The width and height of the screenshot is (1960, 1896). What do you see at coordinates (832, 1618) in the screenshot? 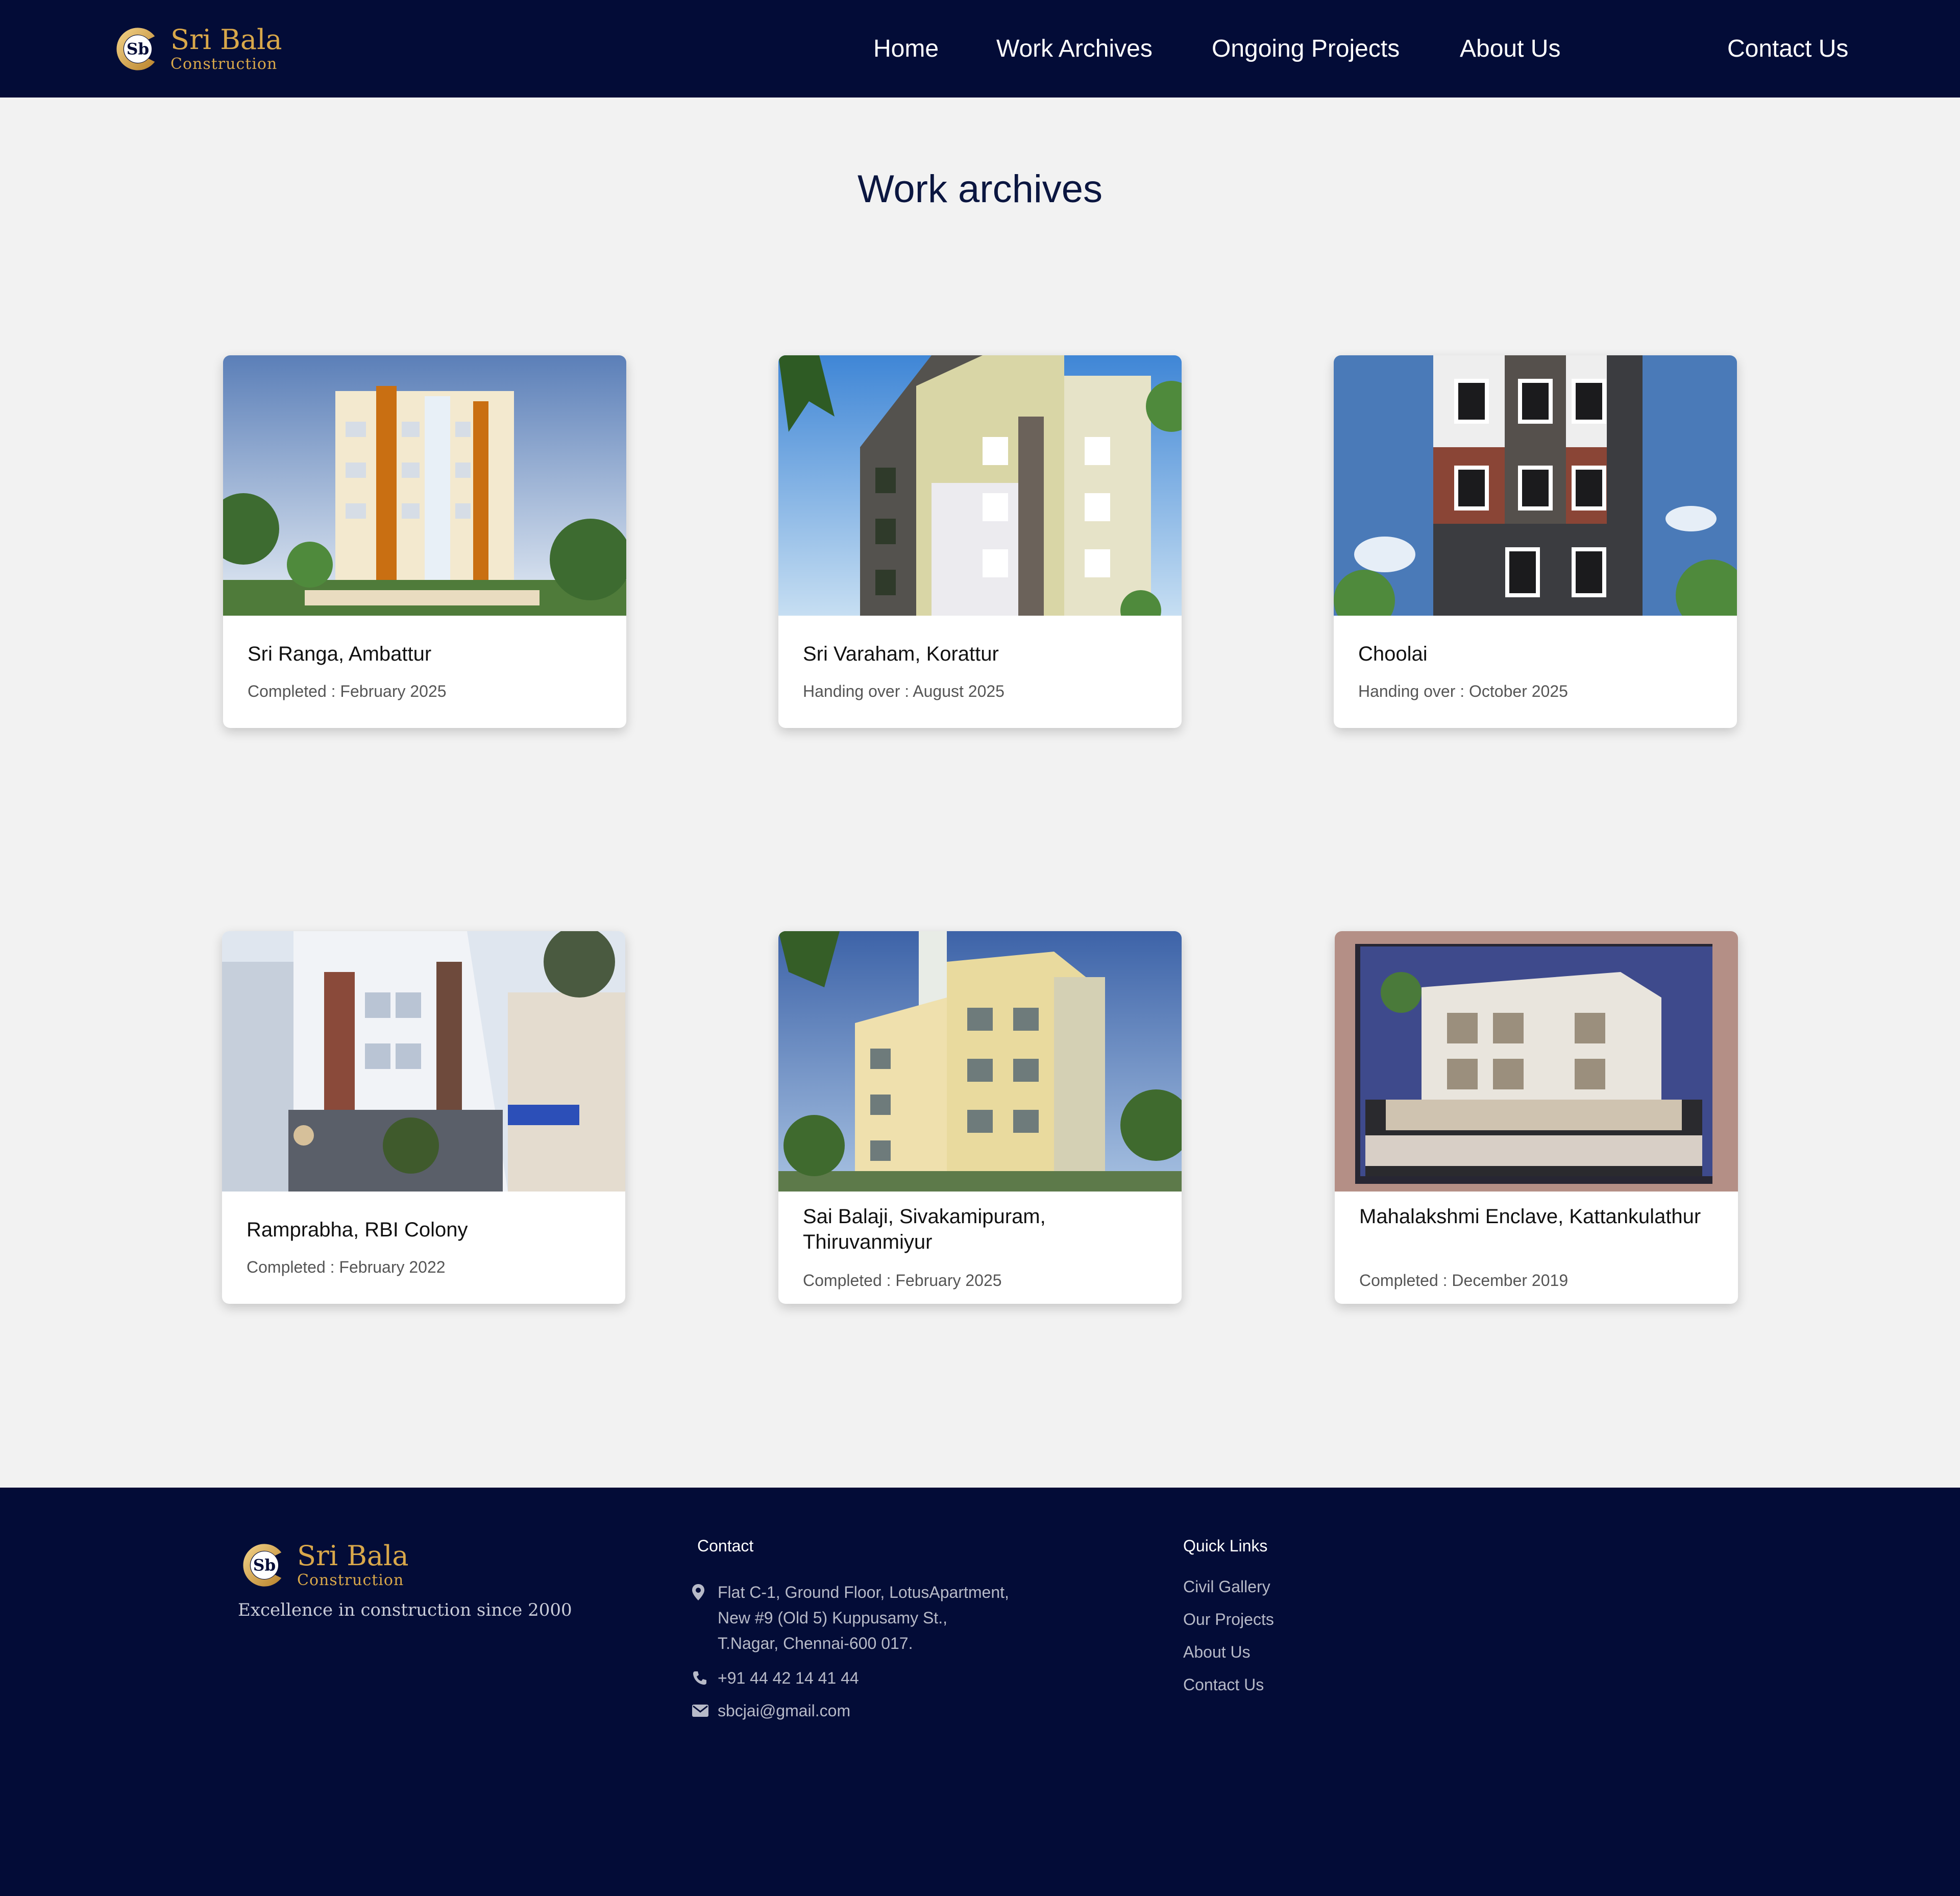
I see `address-line: New #9 (Old 5) Kuppusamy St.,` at bounding box center [832, 1618].